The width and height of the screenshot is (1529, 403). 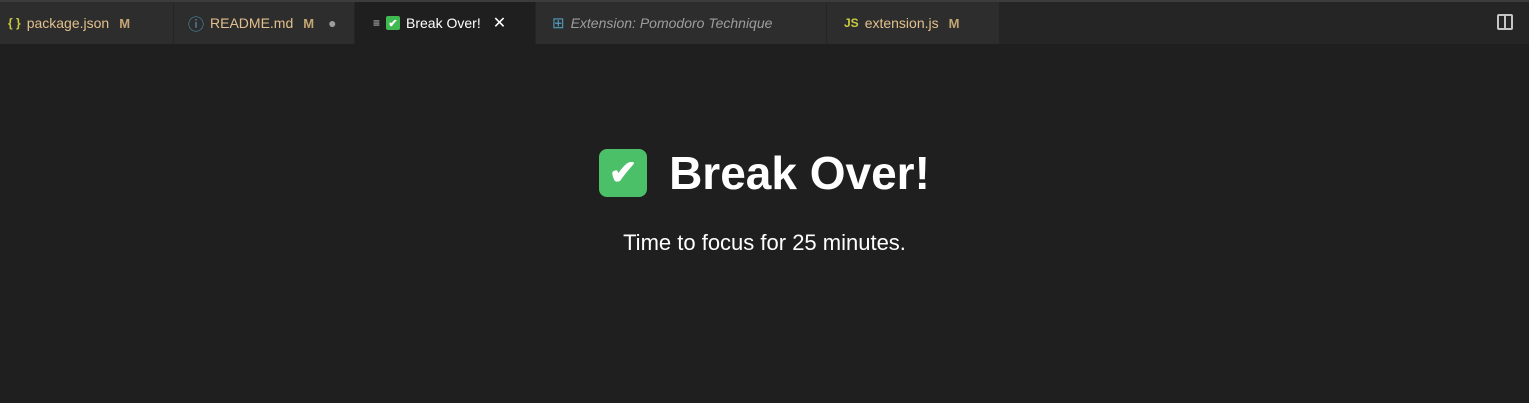 What do you see at coordinates (14, 23) in the screenshot?
I see `braces-icon: { }` at bounding box center [14, 23].